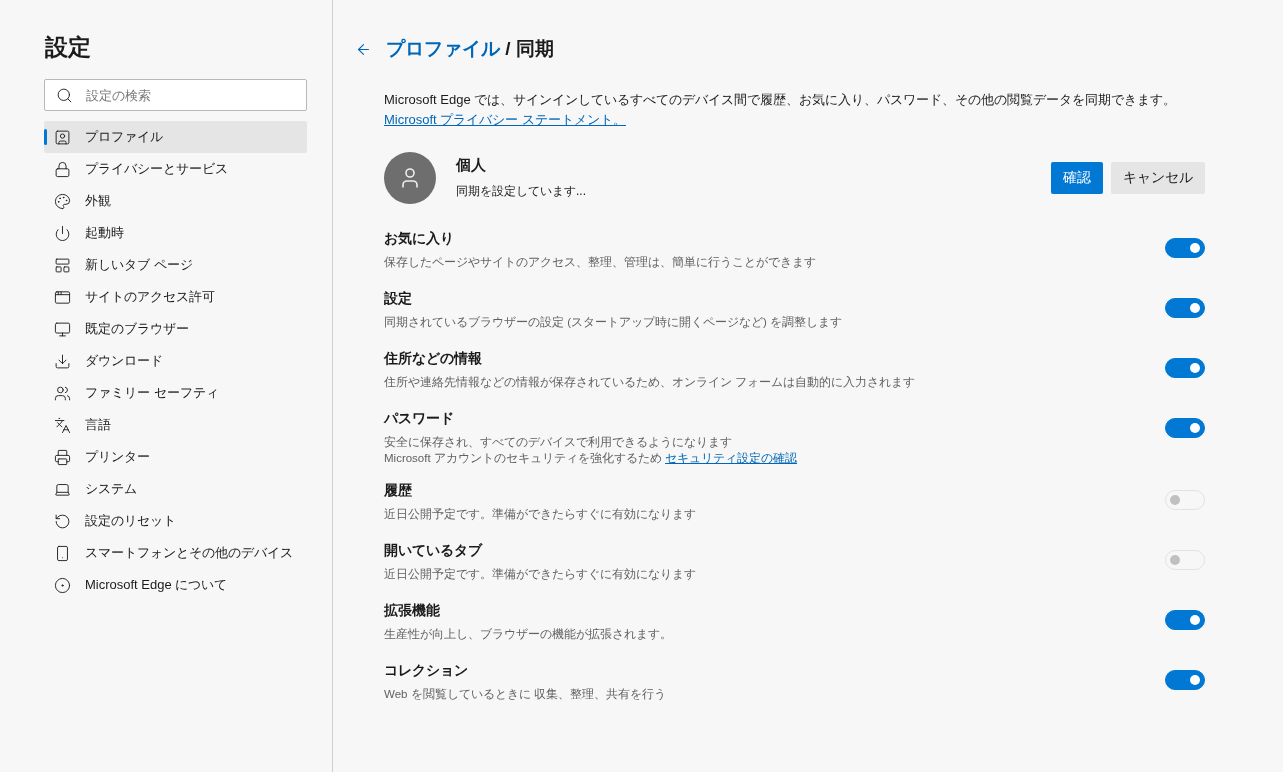 The height and width of the screenshot is (772, 1283). I want to click on sidebar-item: プロファイル, so click(175, 137).